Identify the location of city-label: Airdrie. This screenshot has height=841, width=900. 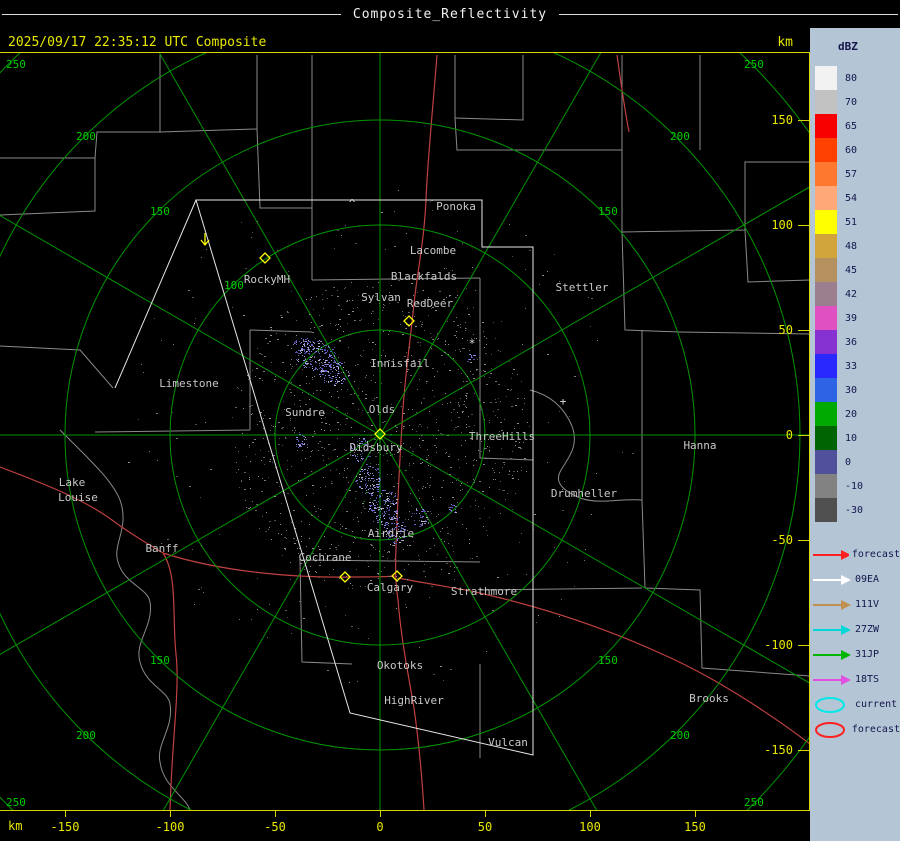
(391, 533).